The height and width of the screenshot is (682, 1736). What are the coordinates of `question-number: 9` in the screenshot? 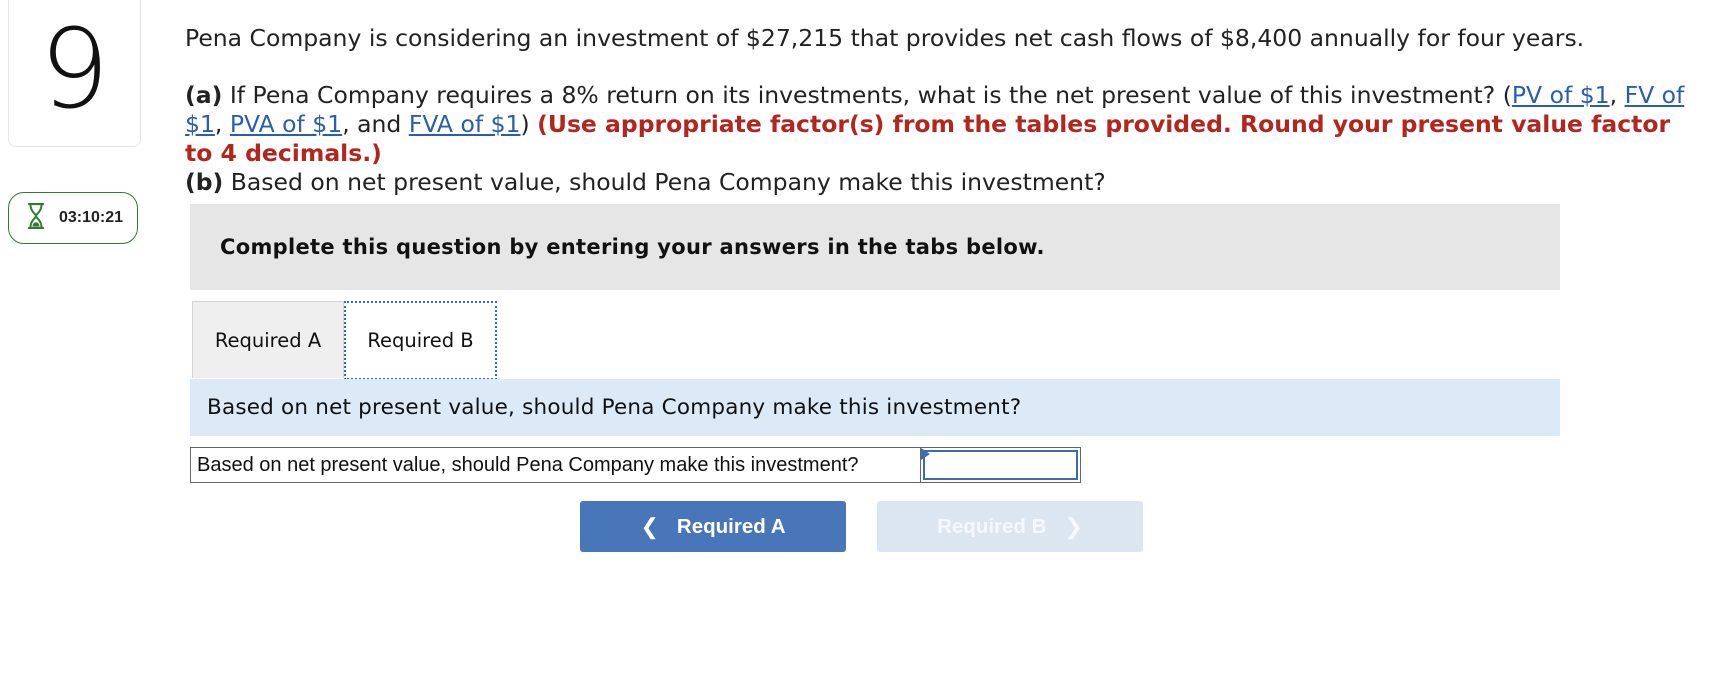 It's located at (74, 69).